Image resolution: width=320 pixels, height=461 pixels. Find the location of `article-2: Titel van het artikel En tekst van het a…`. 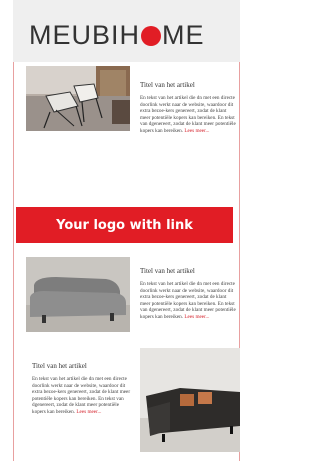

article-2: Titel van het artikel En tekst van het a… is located at coordinates (188, 293).